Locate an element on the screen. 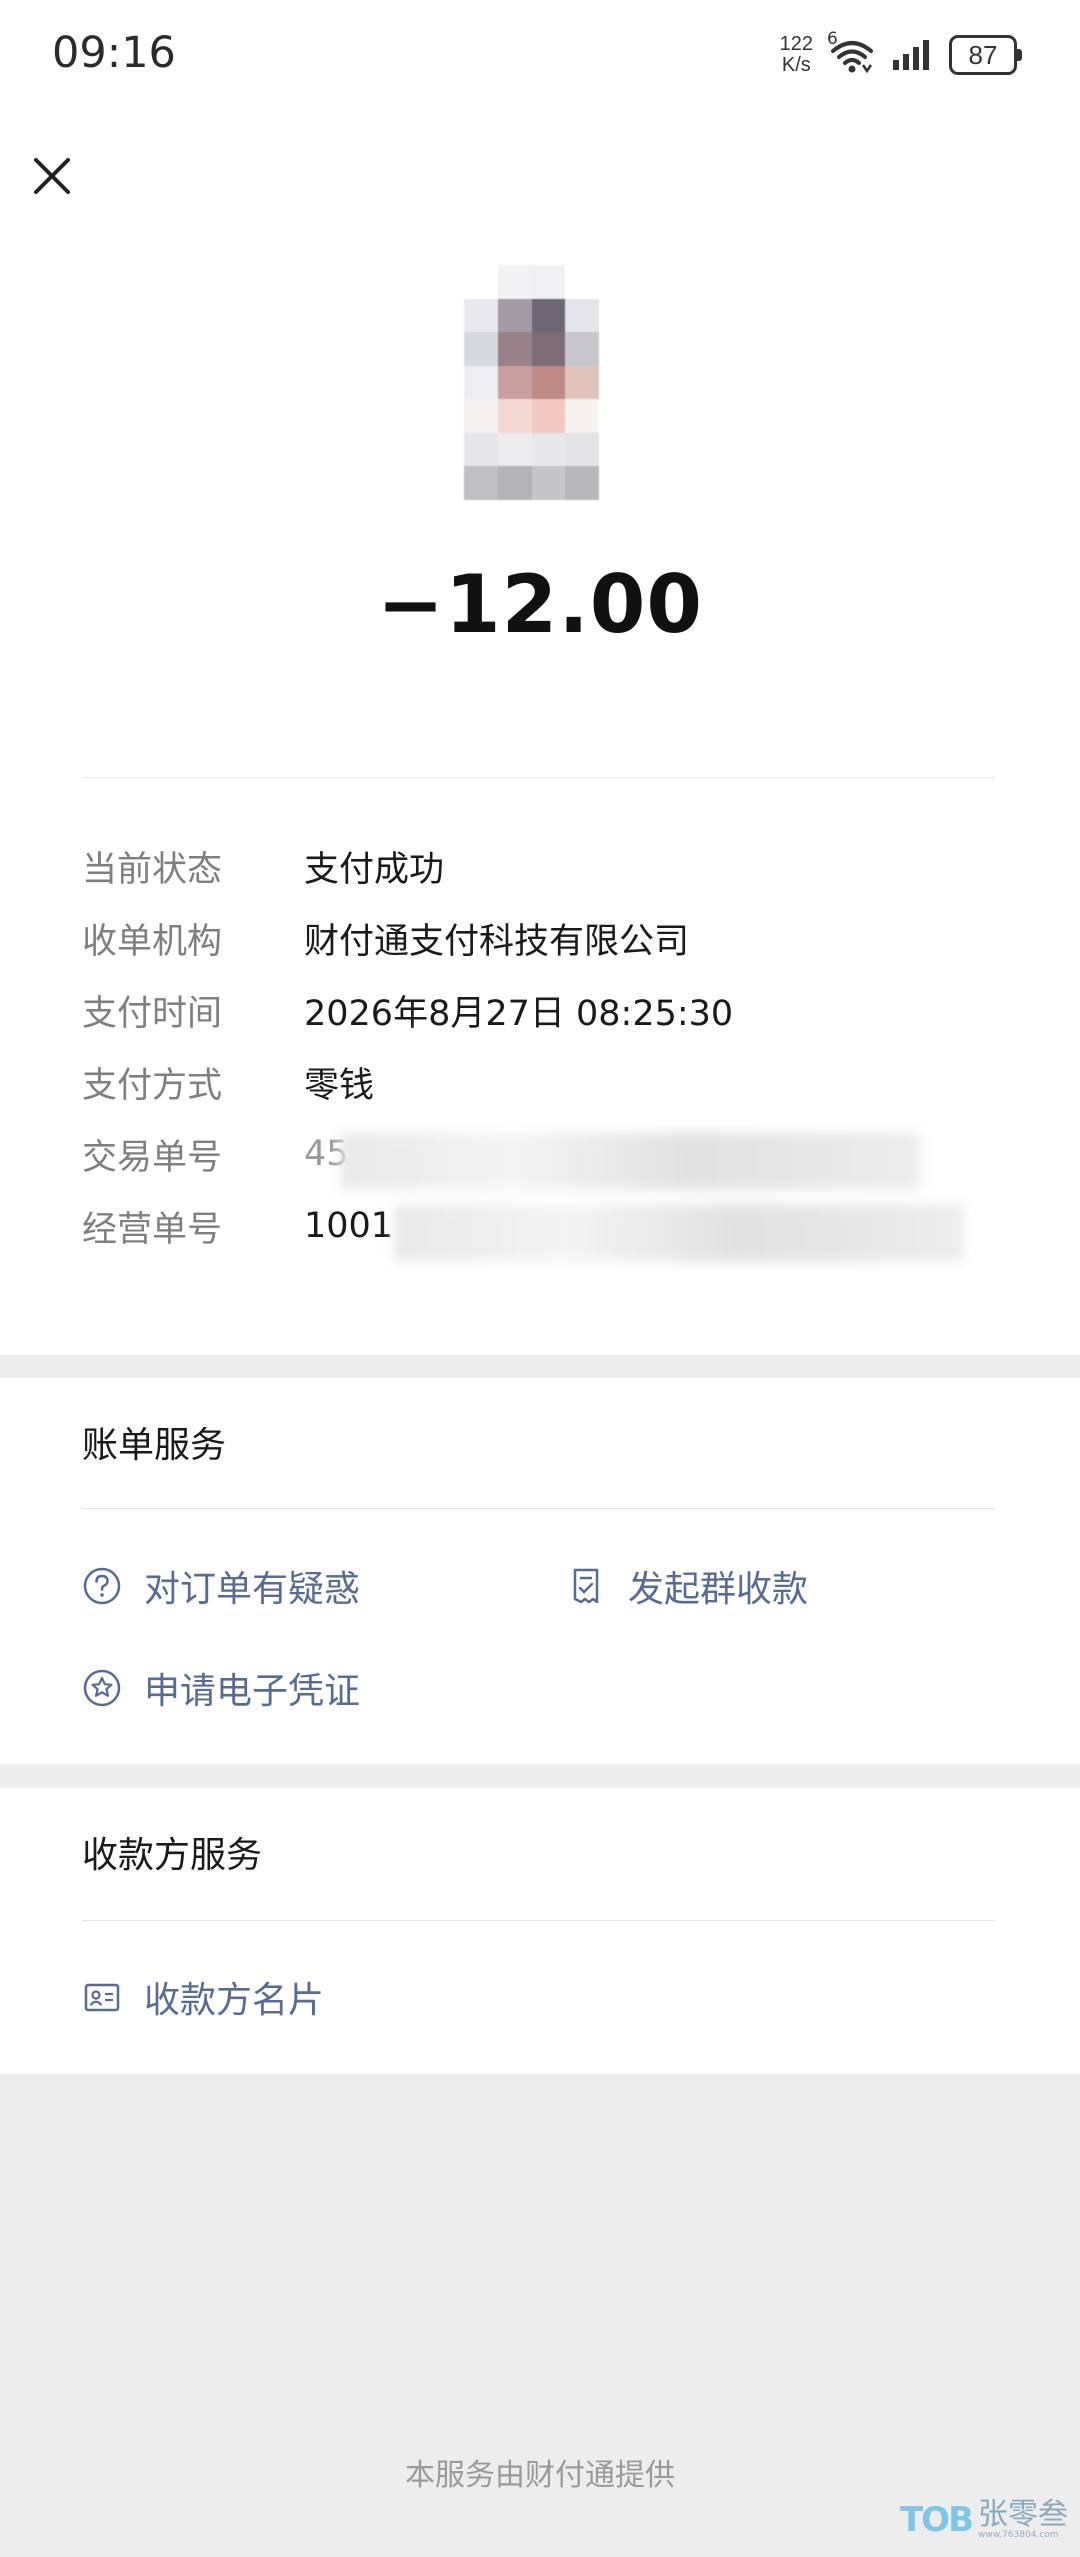  payee-card-button: 收款方名片 is located at coordinates (203, 1997).